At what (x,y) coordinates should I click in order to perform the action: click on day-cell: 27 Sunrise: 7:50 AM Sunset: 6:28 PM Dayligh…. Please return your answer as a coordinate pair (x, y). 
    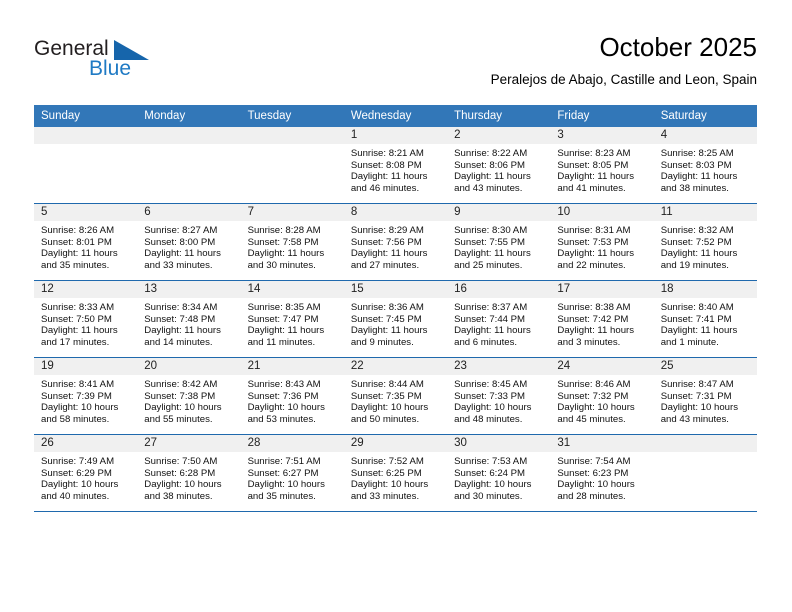
    Looking at the image, I should click on (189, 473).